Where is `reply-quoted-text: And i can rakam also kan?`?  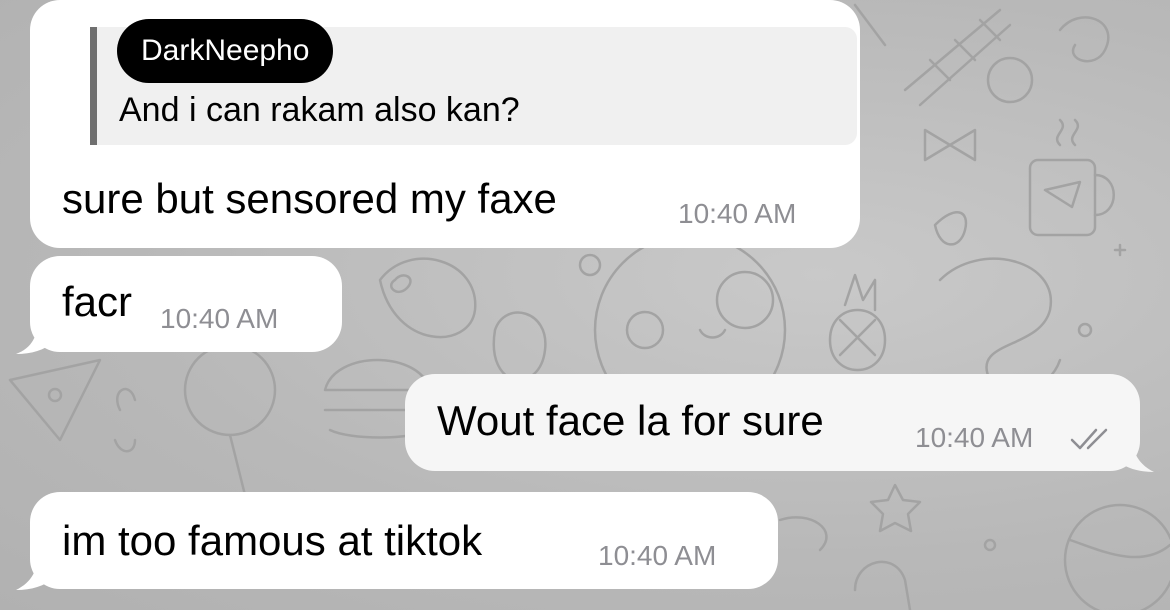
reply-quoted-text: And i can rakam also kan? is located at coordinates (319, 110).